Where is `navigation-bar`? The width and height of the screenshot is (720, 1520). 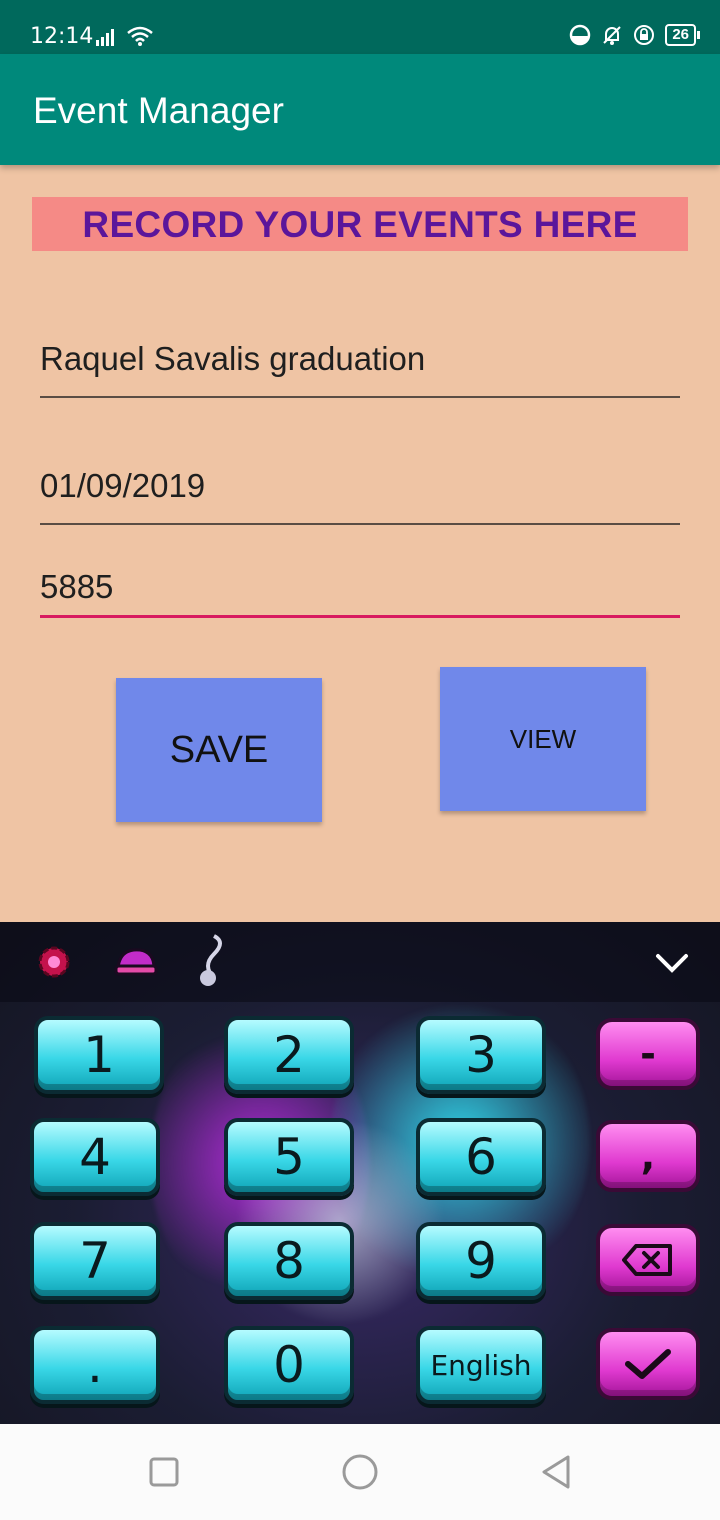 navigation-bar is located at coordinates (360, 1472).